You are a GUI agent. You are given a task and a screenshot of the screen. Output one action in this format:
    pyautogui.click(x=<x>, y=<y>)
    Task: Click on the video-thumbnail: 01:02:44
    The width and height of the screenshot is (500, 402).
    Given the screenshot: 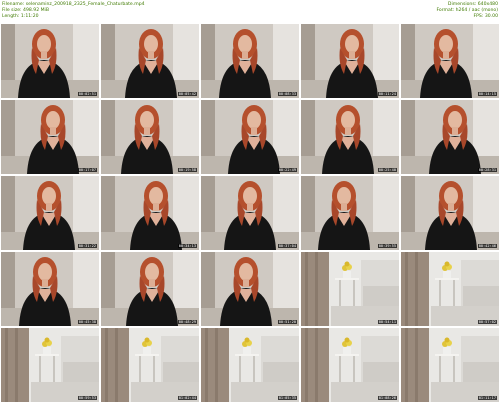 What is the action you would take?
    pyautogui.click(x=150, y=365)
    